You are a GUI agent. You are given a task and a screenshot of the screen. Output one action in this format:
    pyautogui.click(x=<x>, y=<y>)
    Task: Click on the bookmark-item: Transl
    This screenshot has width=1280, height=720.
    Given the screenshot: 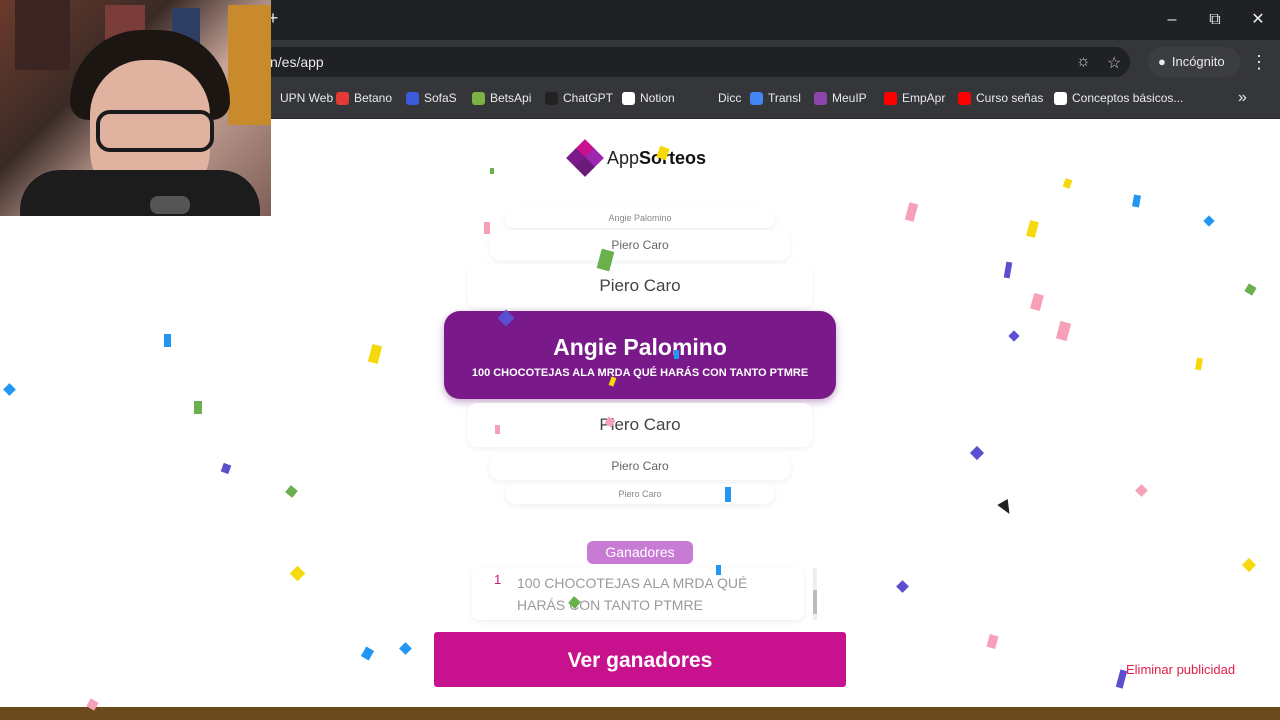 What is the action you would take?
    pyautogui.click(x=775, y=98)
    